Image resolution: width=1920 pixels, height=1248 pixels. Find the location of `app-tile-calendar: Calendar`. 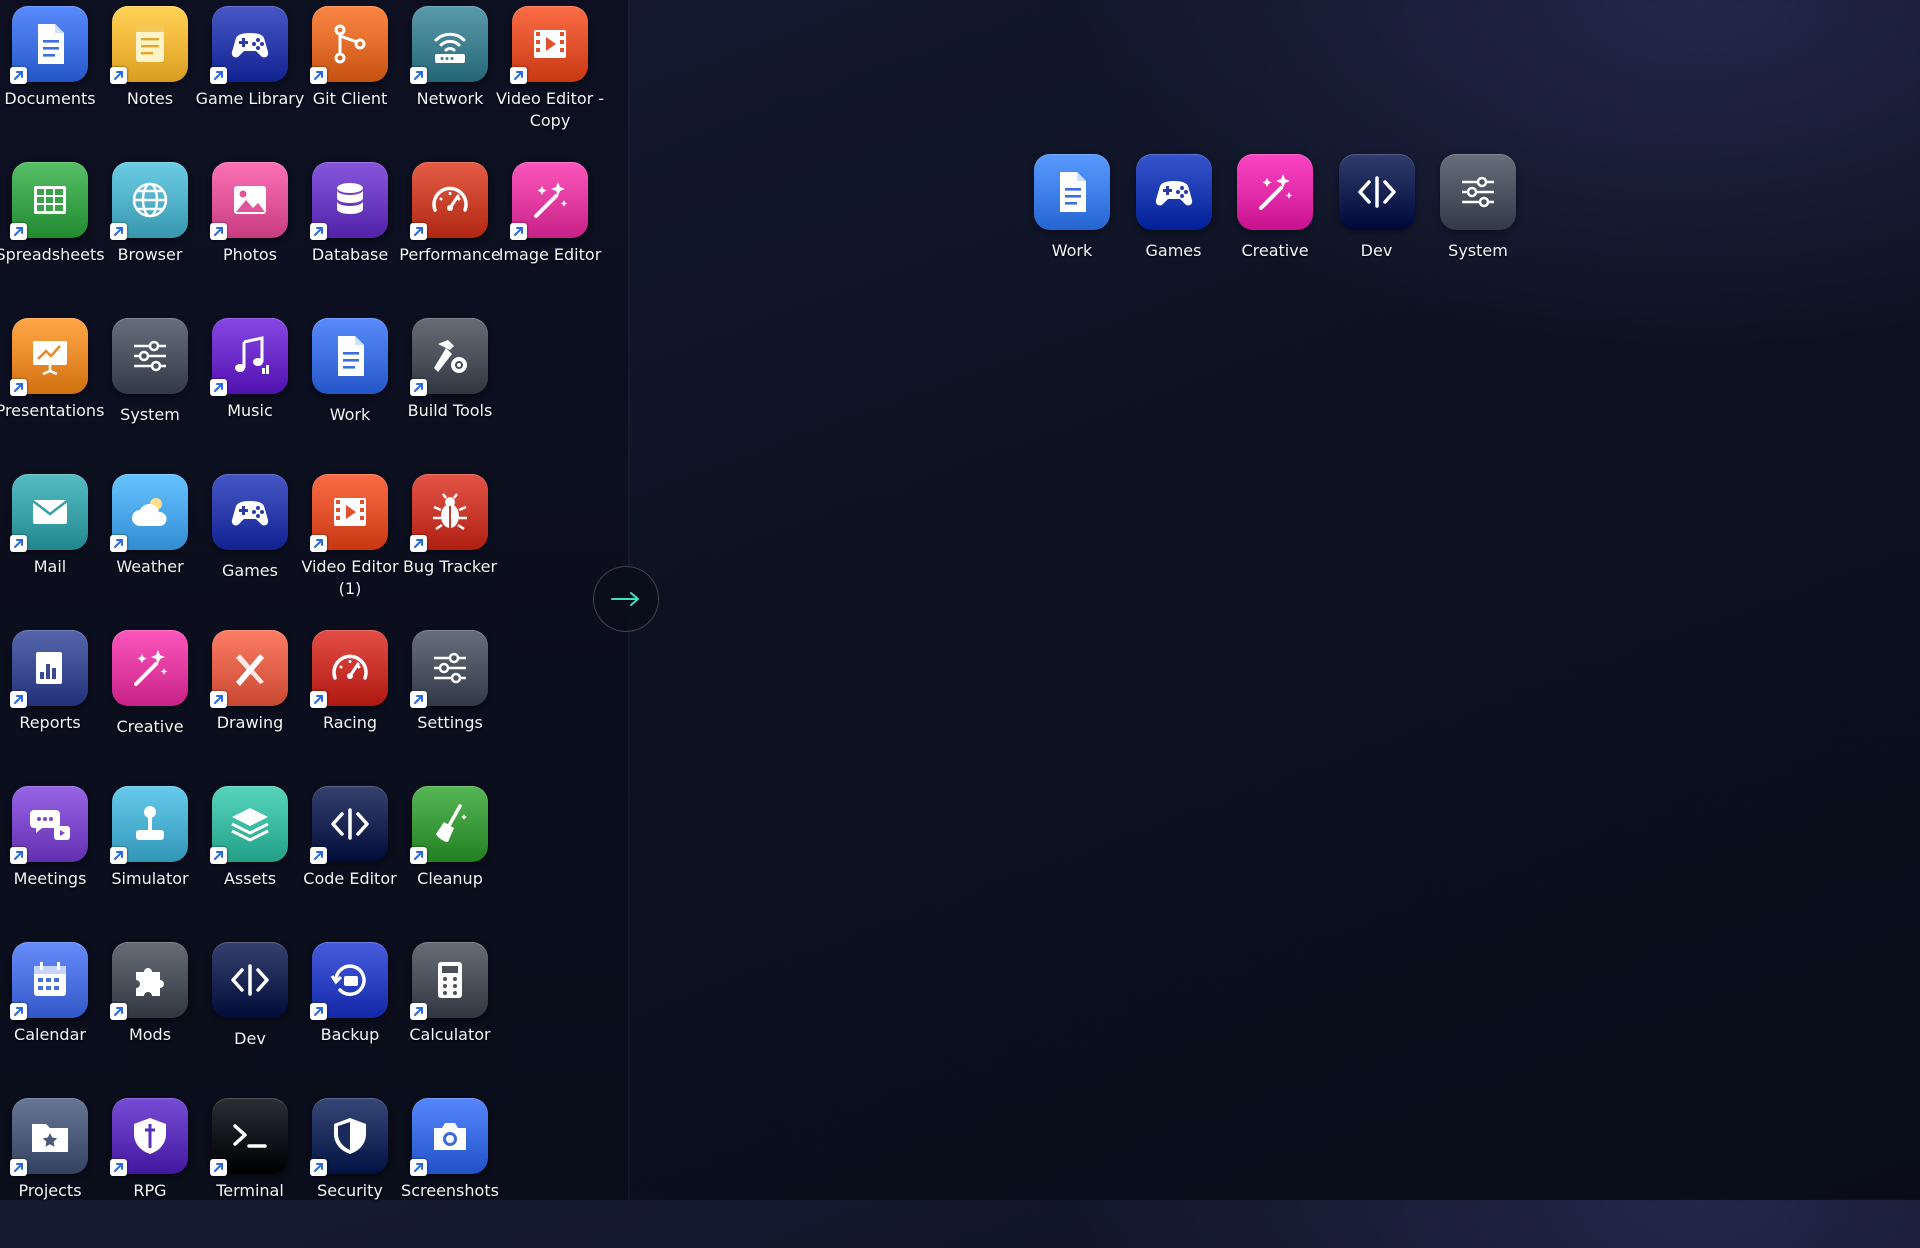

app-tile-calendar: Calendar is located at coordinates (50, 1017).